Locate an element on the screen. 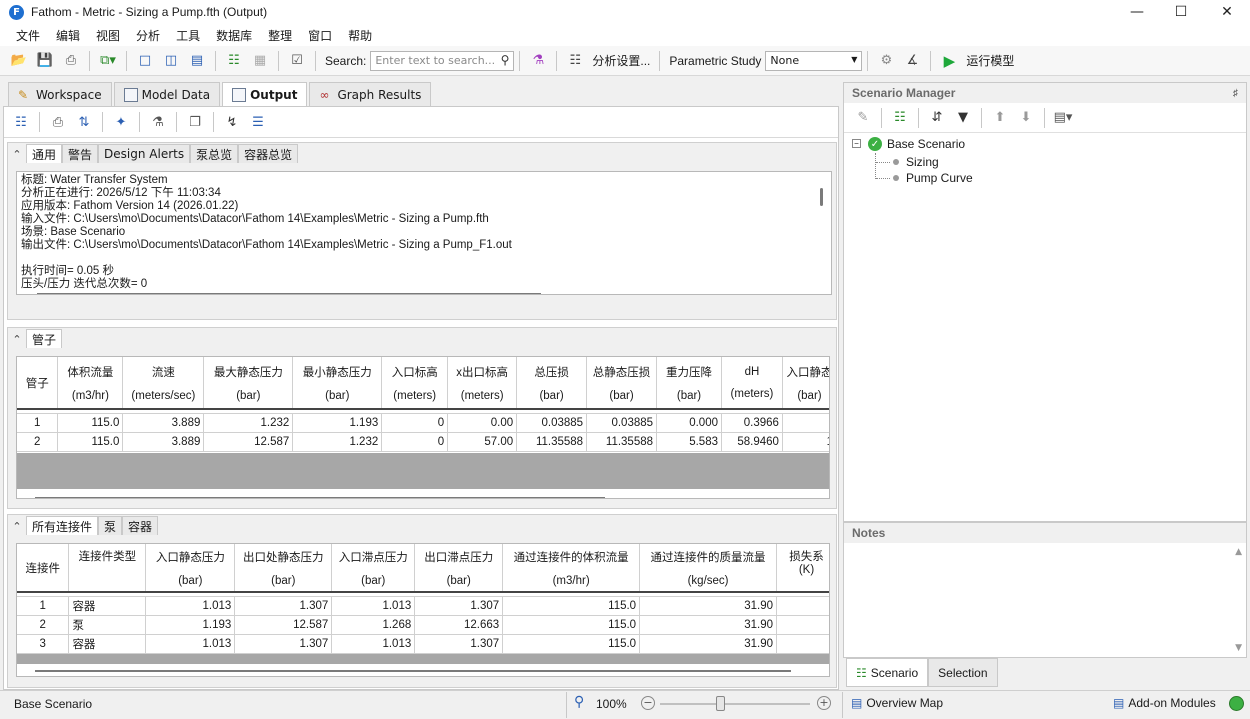 The image size is (1250, 719). sort-scenarios-icon: ⇵ is located at coordinates (937, 118).